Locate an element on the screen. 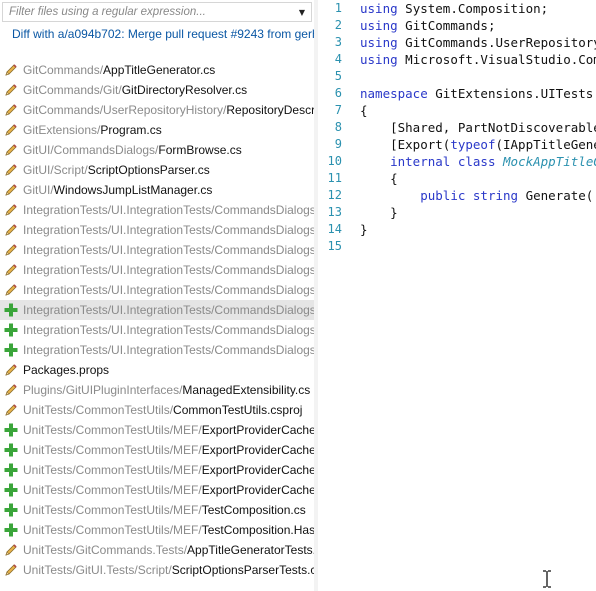  code-token: { is located at coordinates (364, 110).